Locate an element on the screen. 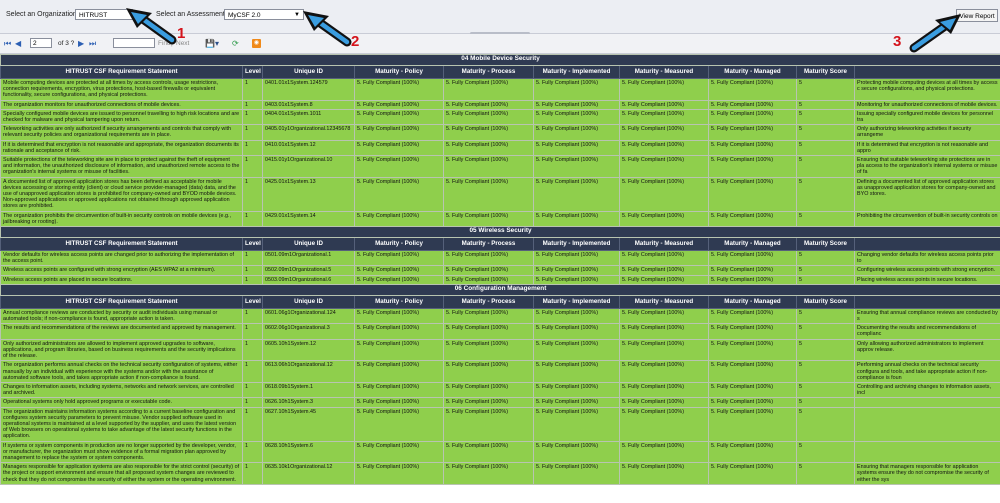 The image size is (1000, 503). cell-uid: 0501.09m1Organizational.1 is located at coordinates (308, 258).